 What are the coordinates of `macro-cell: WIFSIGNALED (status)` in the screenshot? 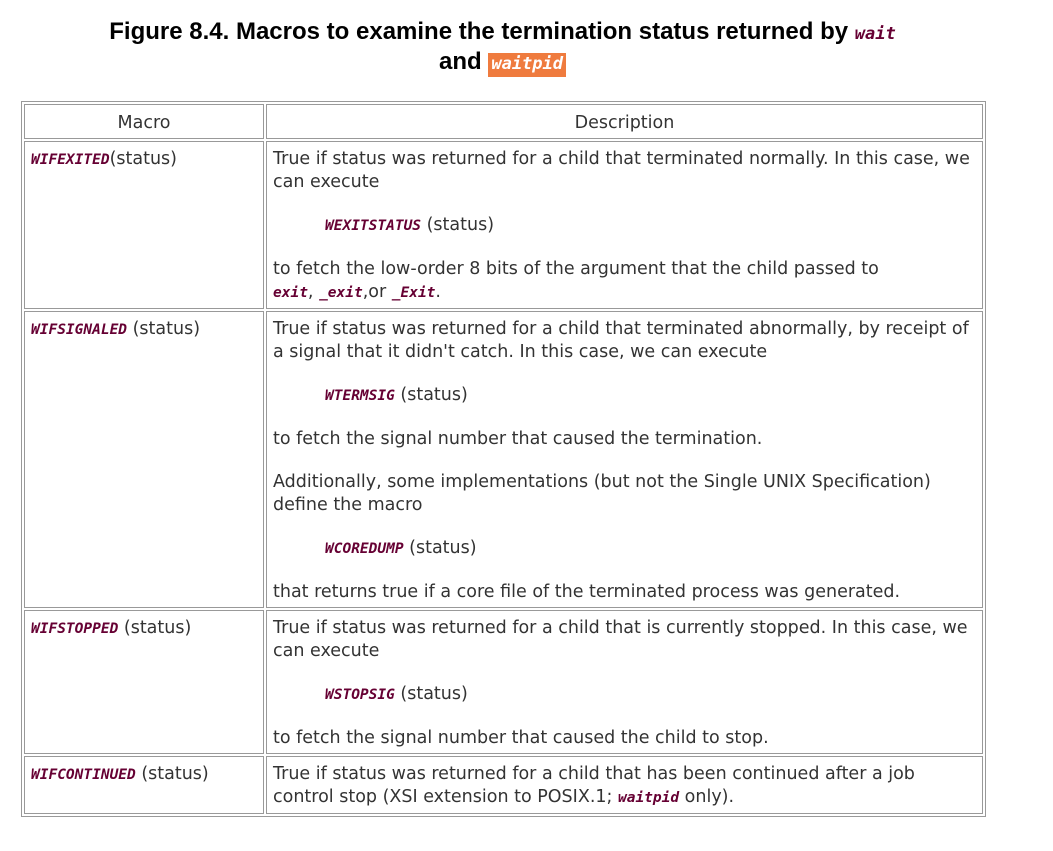 It's located at (144, 459).